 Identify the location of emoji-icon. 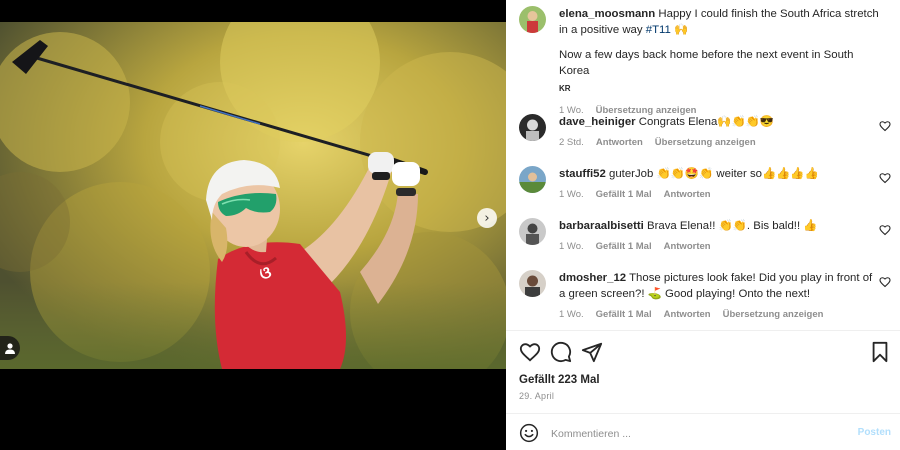
(529, 433).